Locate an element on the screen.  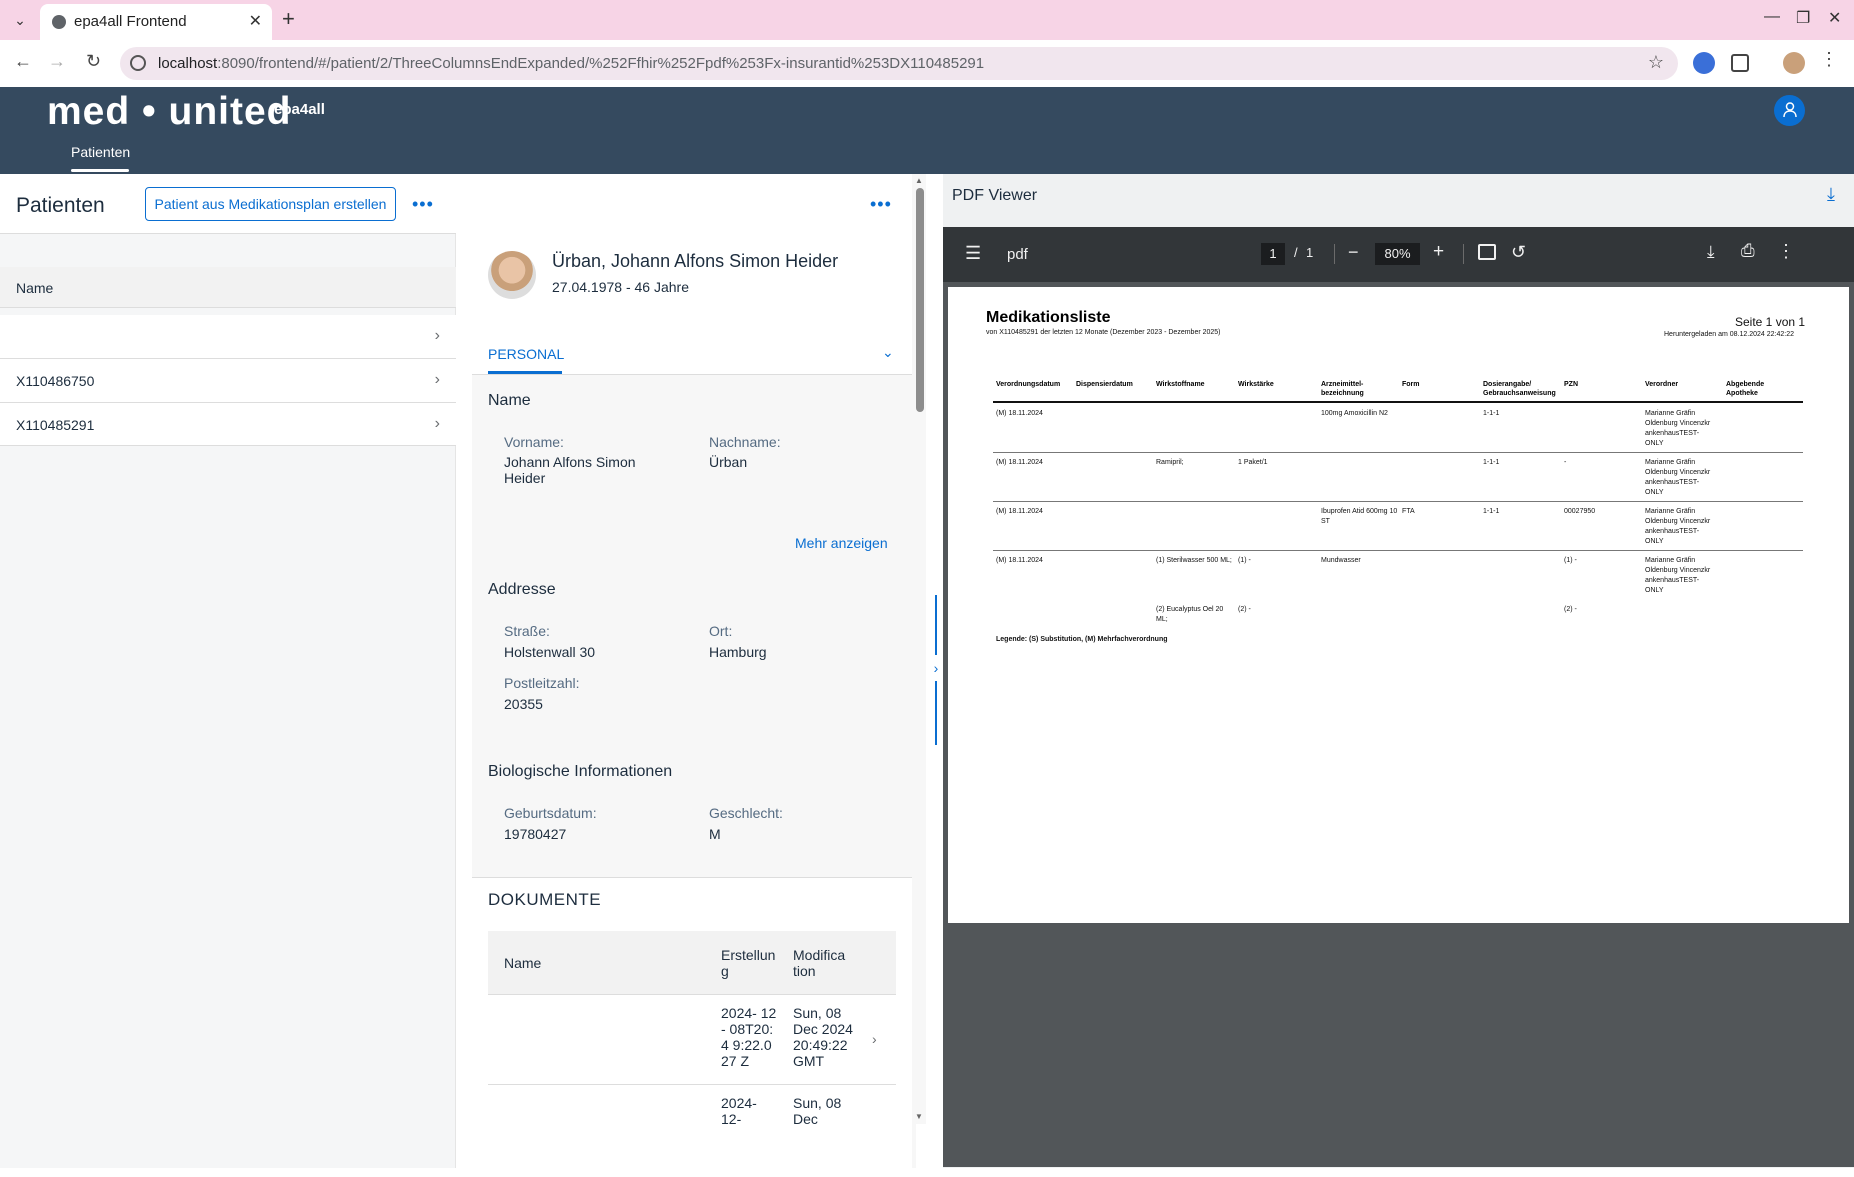
nachname-value: Ürban is located at coordinates (728, 462).